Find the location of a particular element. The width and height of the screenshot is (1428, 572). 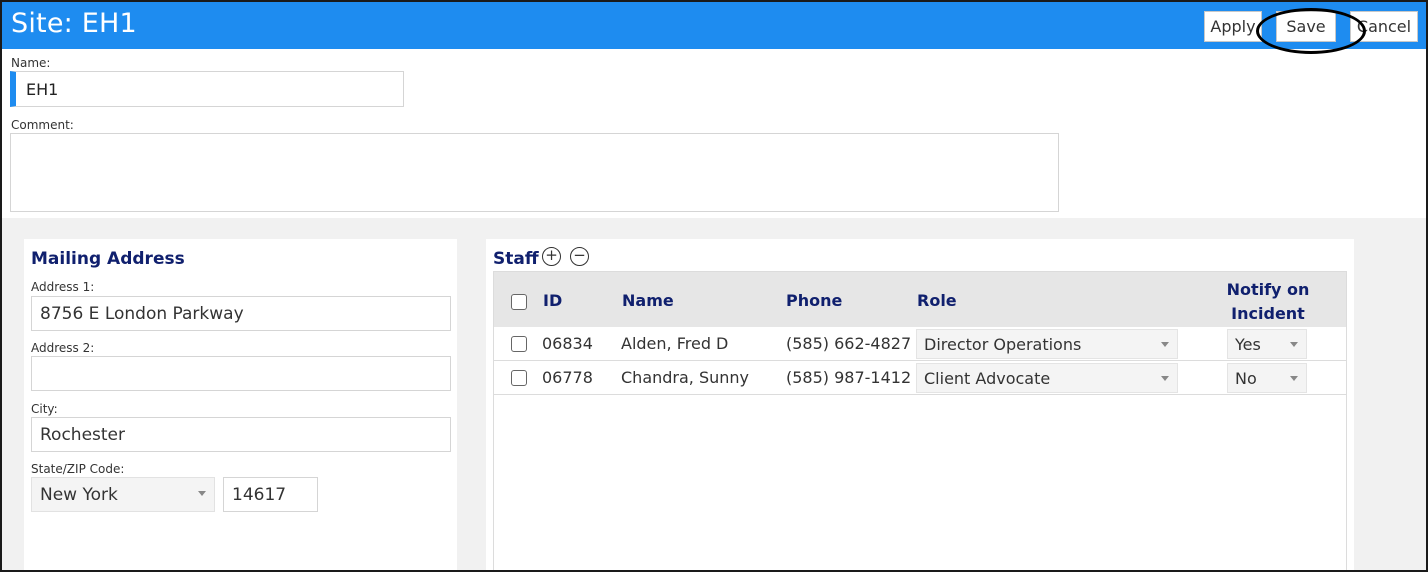

staff-grid-header: ID Name Phone Role Notify on Incident is located at coordinates (920, 299).